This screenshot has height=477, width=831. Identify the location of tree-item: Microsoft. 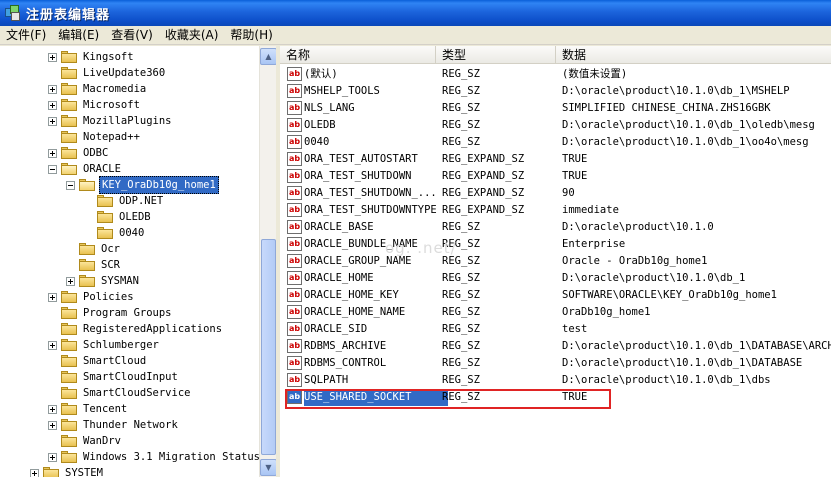
(95, 105).